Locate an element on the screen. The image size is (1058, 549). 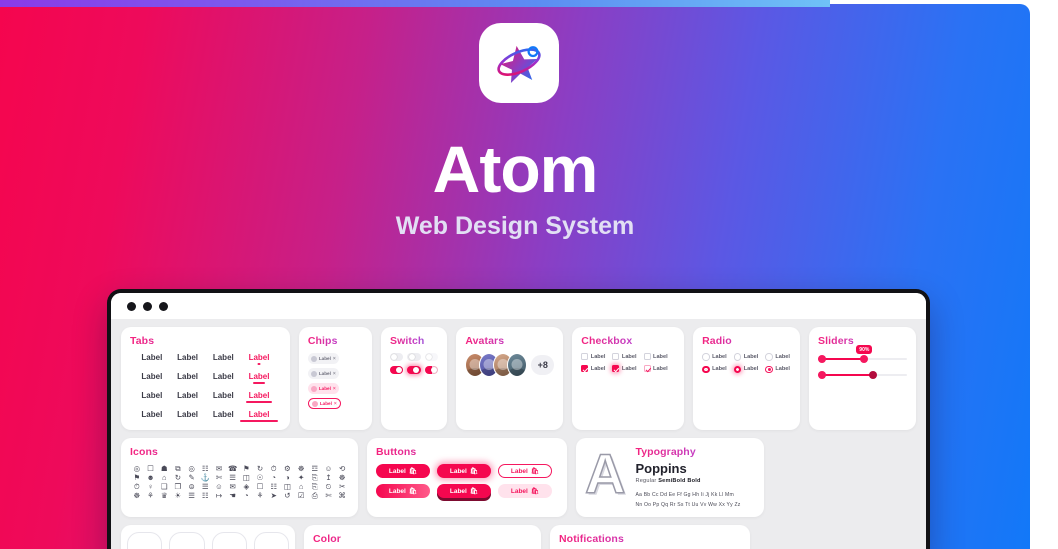
ui-icon: ☗ is located at coordinates (164, 468).